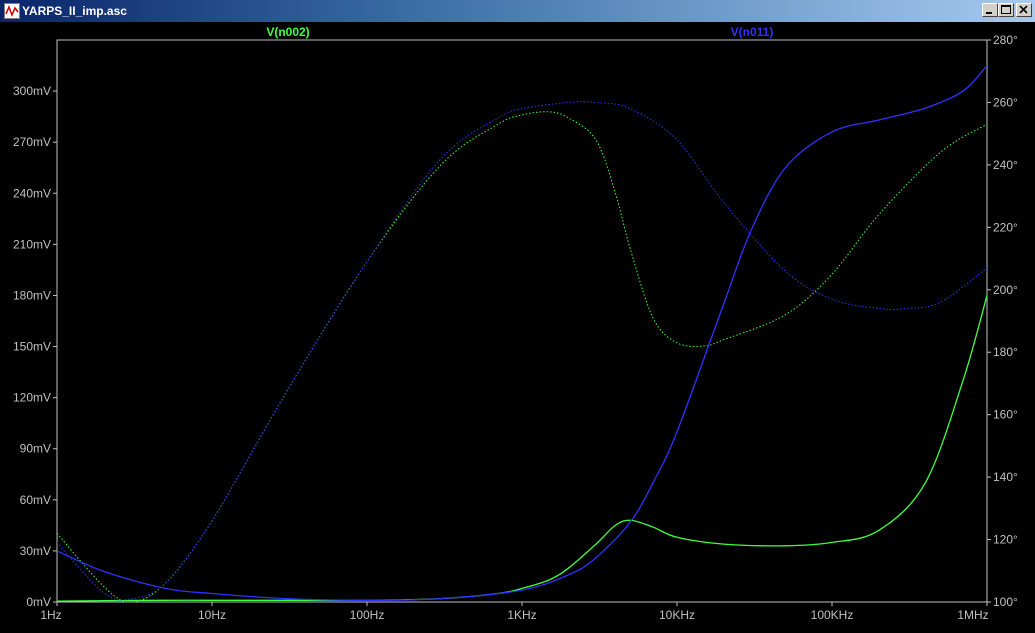 This screenshot has width=1035, height=633. What do you see at coordinates (35, 449) in the screenshot?
I see `y-tick-label: 90mV` at bounding box center [35, 449].